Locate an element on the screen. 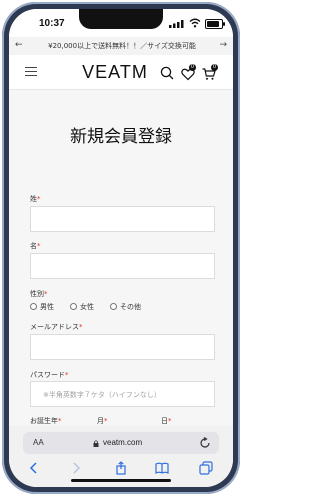 The width and height of the screenshot is (320, 500). browser-bottom-bar: AA veatm.com is located at coordinates (121, 456).